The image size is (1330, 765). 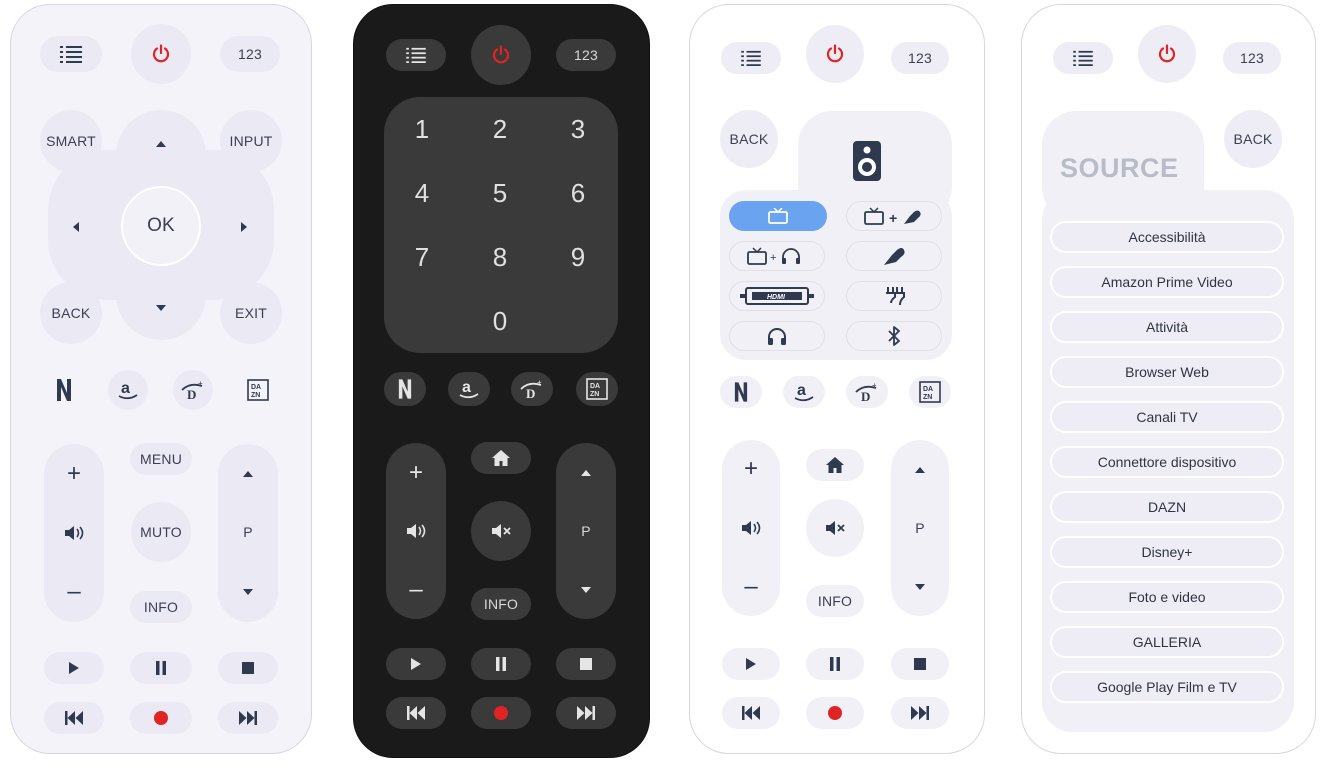 What do you see at coordinates (578, 257) in the screenshot?
I see `numpad-key-9: 9` at bounding box center [578, 257].